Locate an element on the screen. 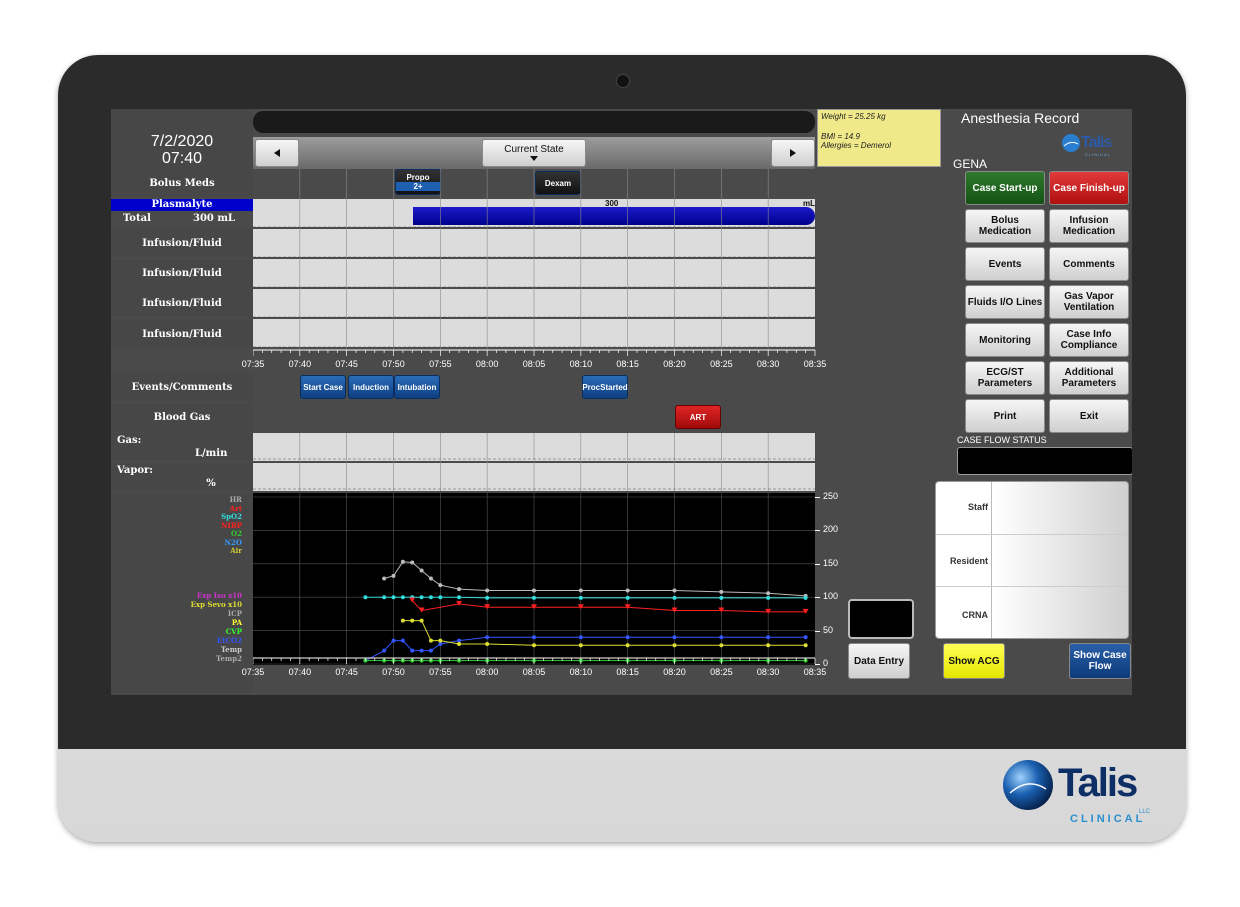 The width and height of the screenshot is (1240, 907). event-tag-start-case: Start Case is located at coordinates (323, 387).